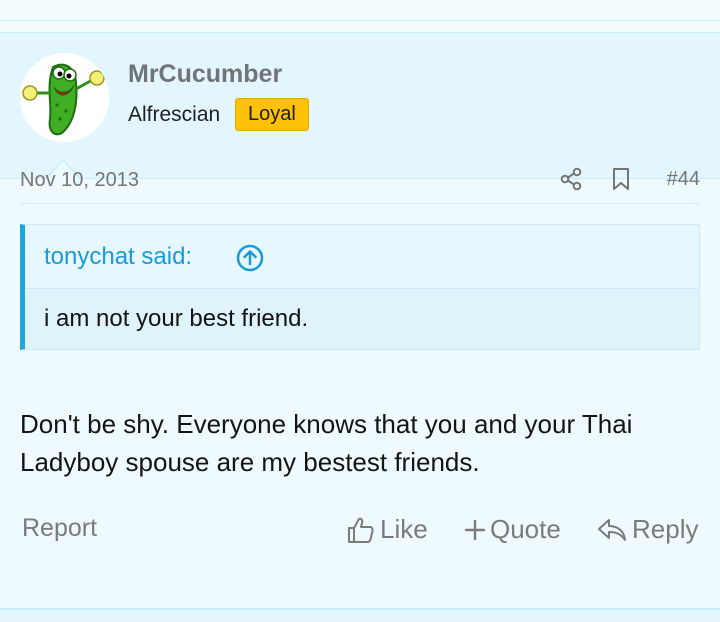  What do you see at coordinates (571, 179) in the screenshot?
I see `share-icon` at bounding box center [571, 179].